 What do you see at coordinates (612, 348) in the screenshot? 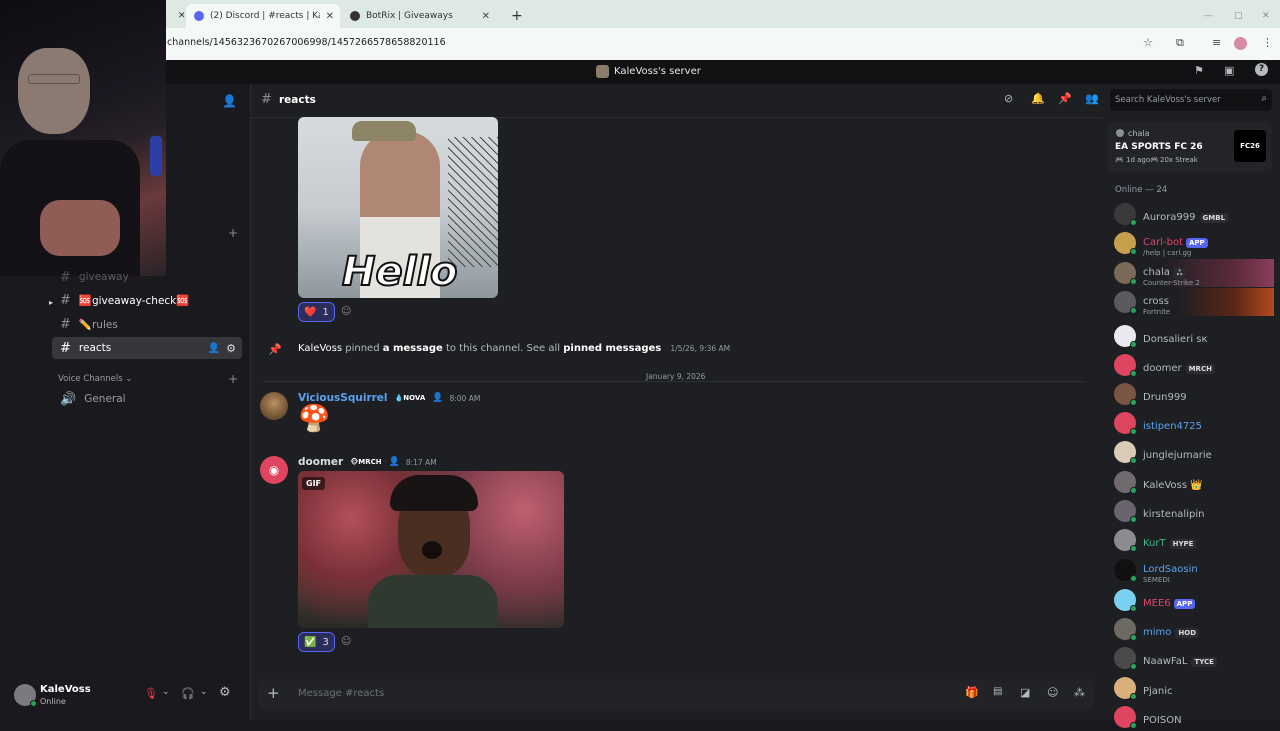
I see `pinned-messages-link: pinned messages` at bounding box center [612, 348].